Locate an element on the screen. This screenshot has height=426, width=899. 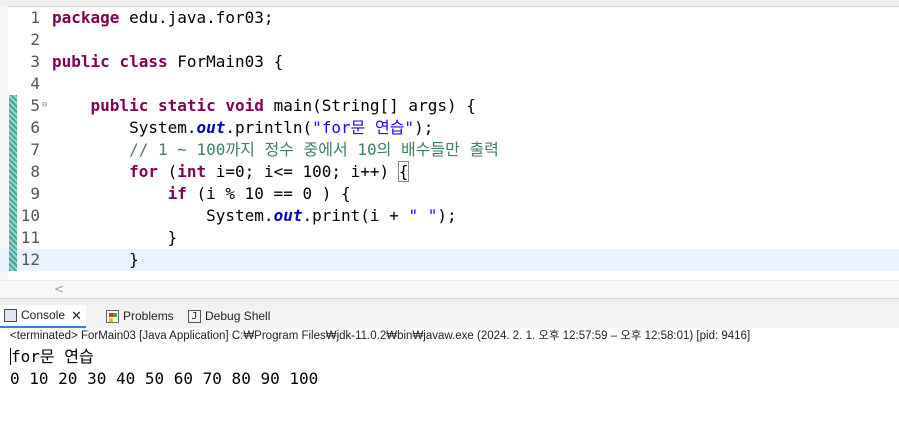
code-token: i=0; i<= 100; i++) is located at coordinates (302, 171).